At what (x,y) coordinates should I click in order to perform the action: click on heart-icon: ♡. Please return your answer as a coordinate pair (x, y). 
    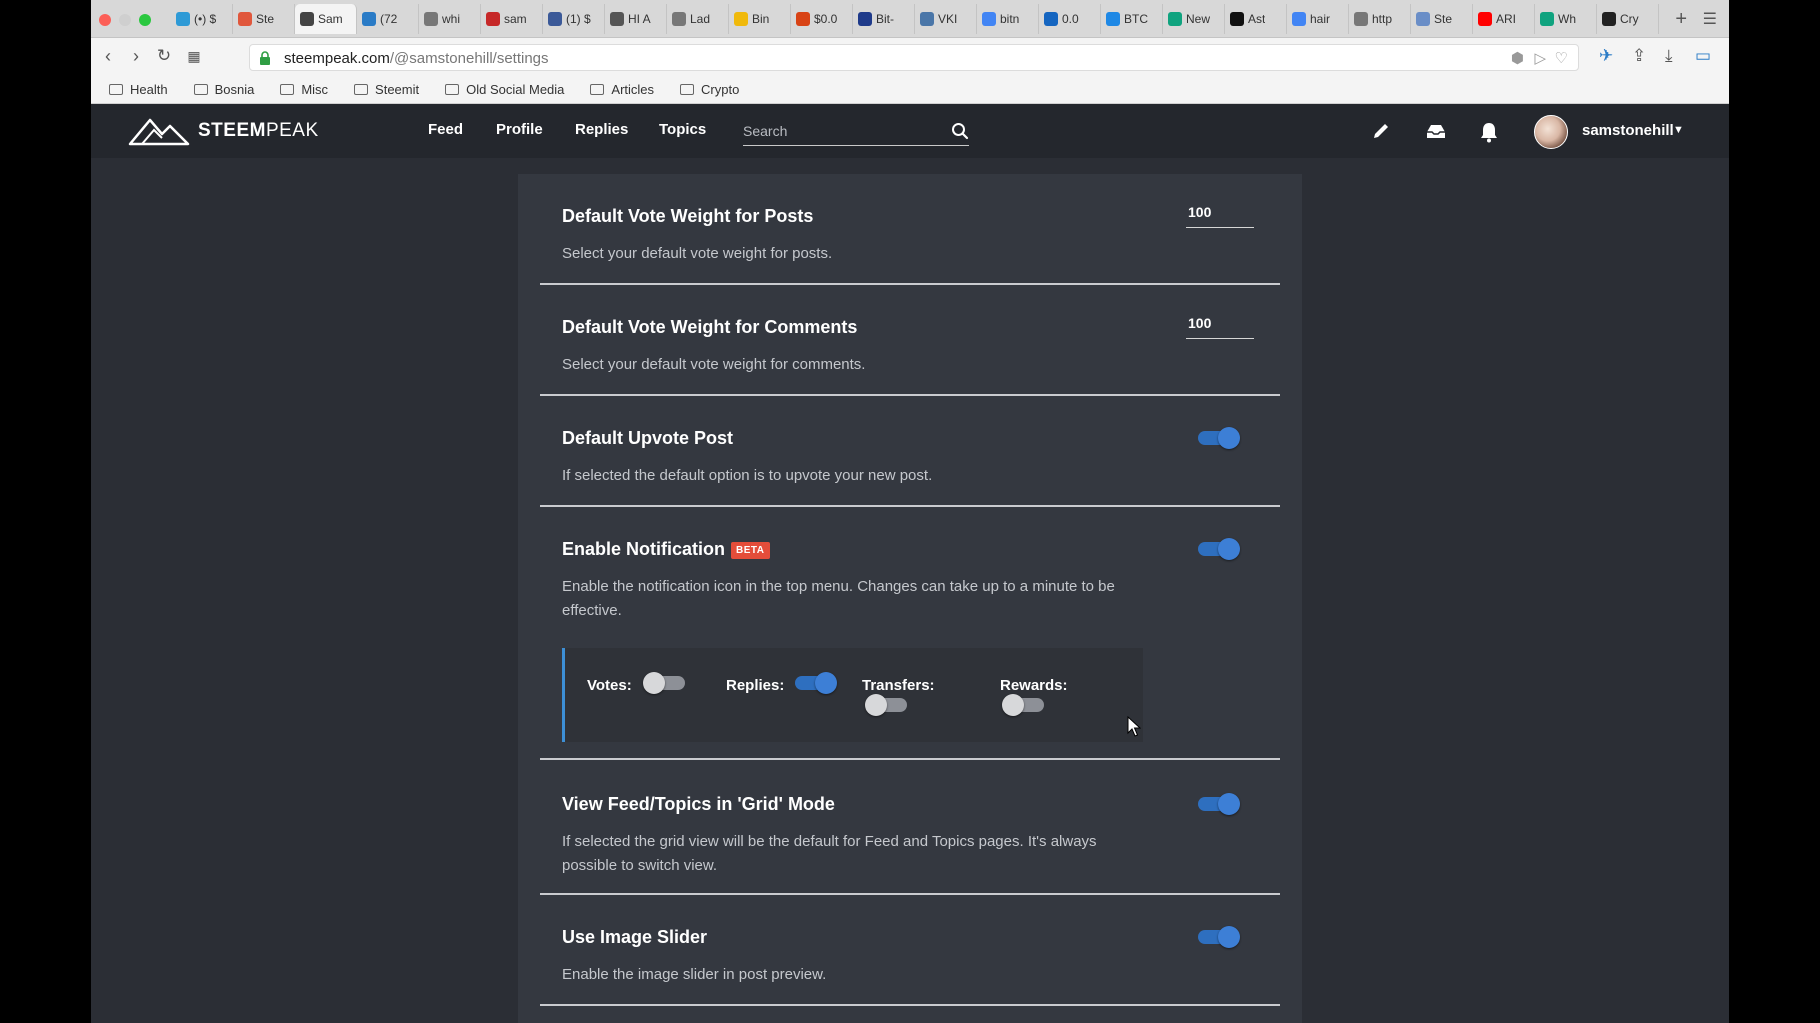
    Looking at the image, I should click on (1561, 58).